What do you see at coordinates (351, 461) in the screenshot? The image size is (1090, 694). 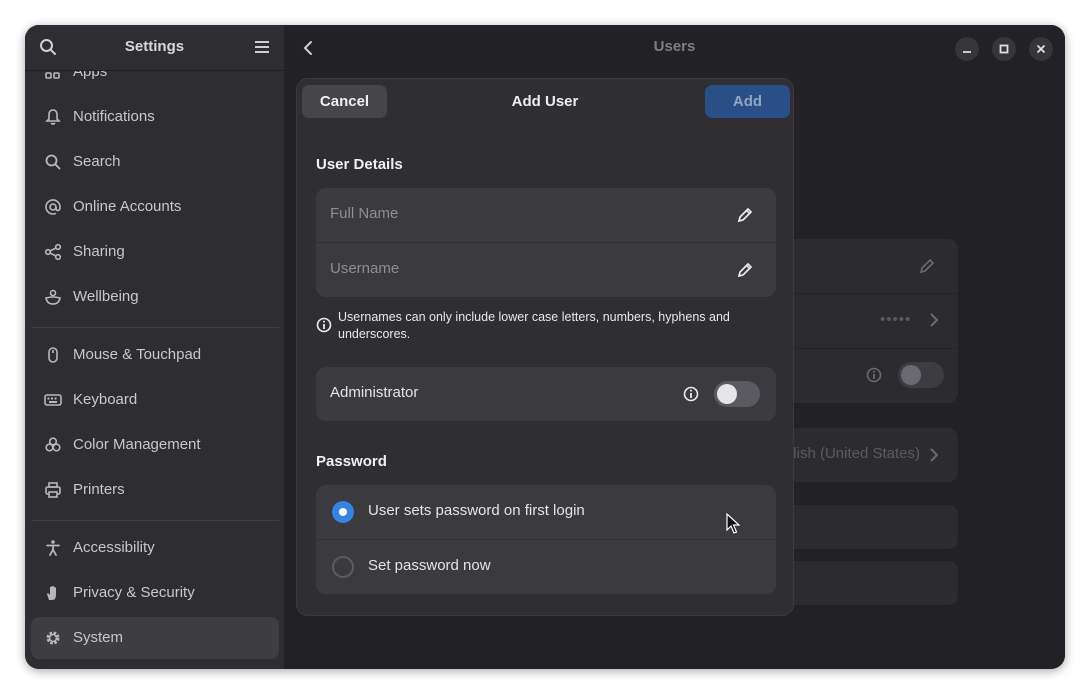 I see `password-heading: Password` at bounding box center [351, 461].